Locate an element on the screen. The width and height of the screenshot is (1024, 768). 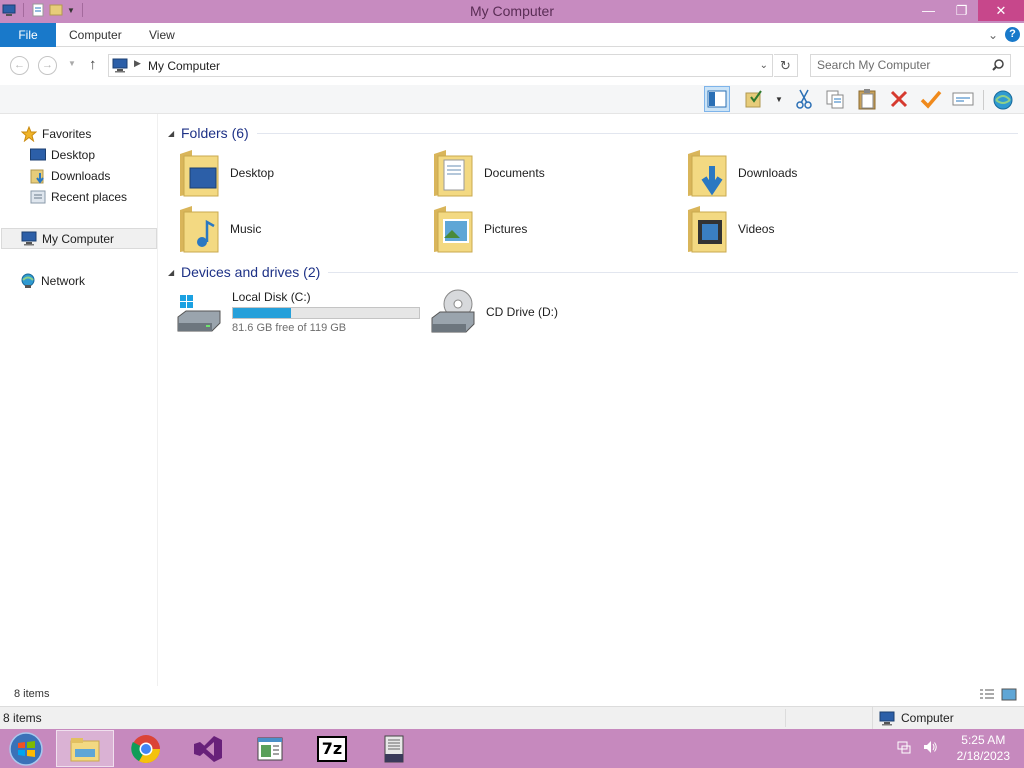
large-icons-view-icon is located at coordinates (1009, 695).